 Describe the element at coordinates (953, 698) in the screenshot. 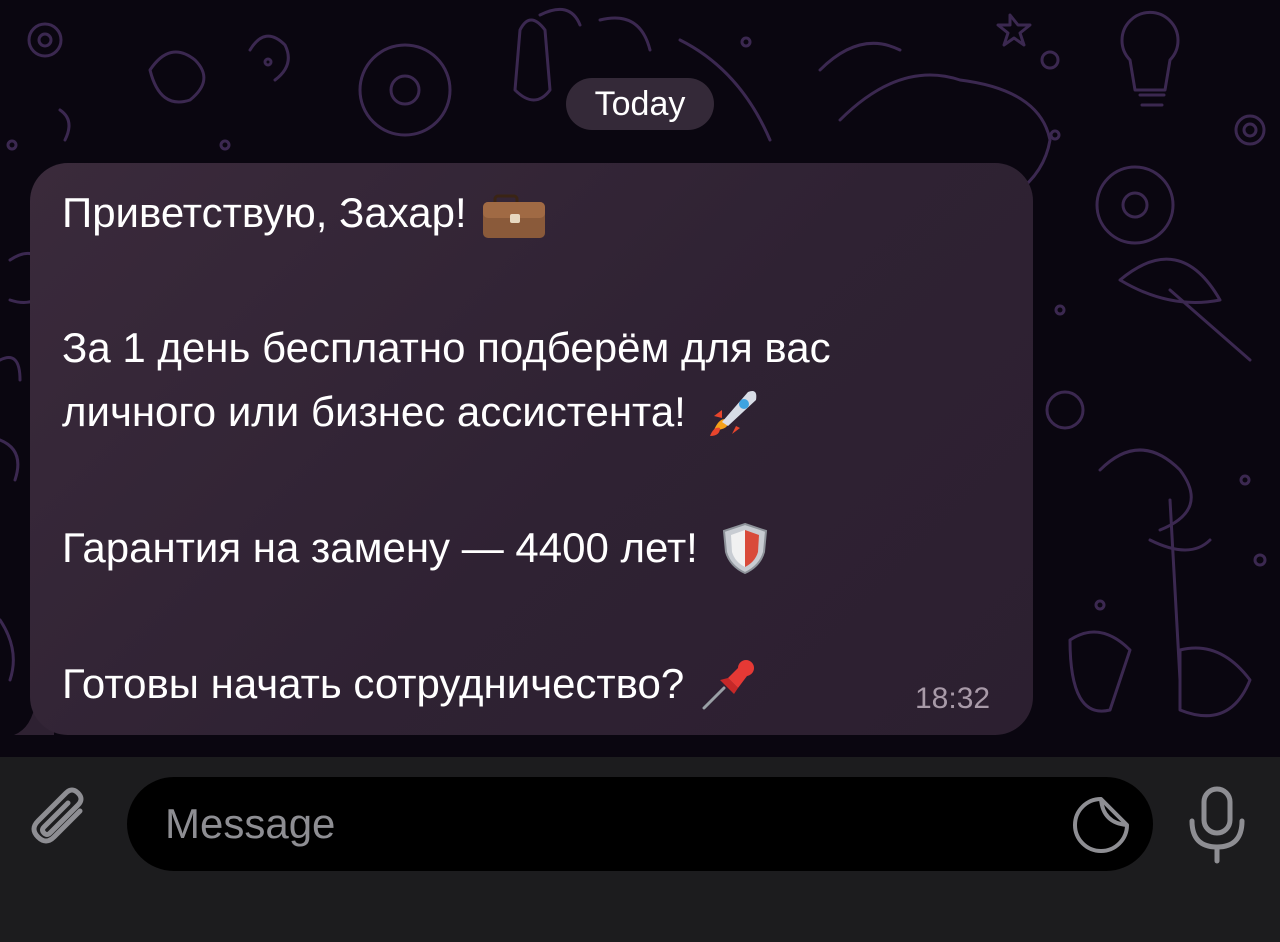

I see `message-timestamp: 18:32` at that location.